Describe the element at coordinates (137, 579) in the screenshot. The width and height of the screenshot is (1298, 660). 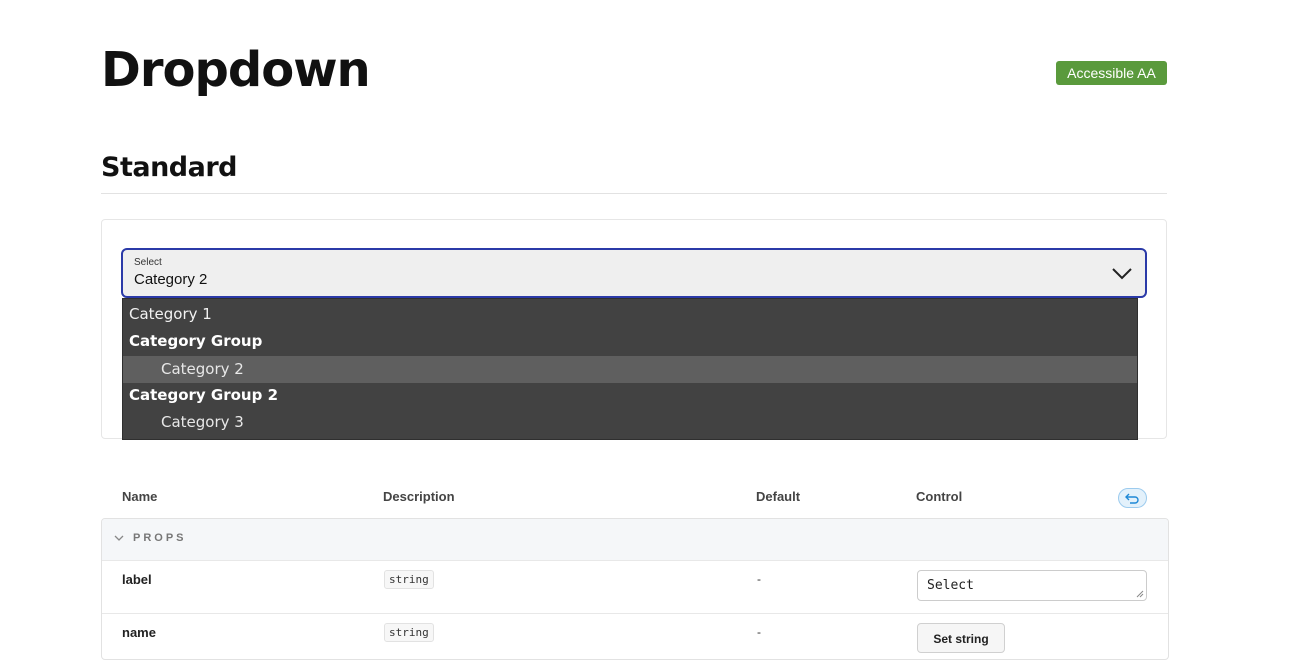
I see `prop-name: label` at that location.